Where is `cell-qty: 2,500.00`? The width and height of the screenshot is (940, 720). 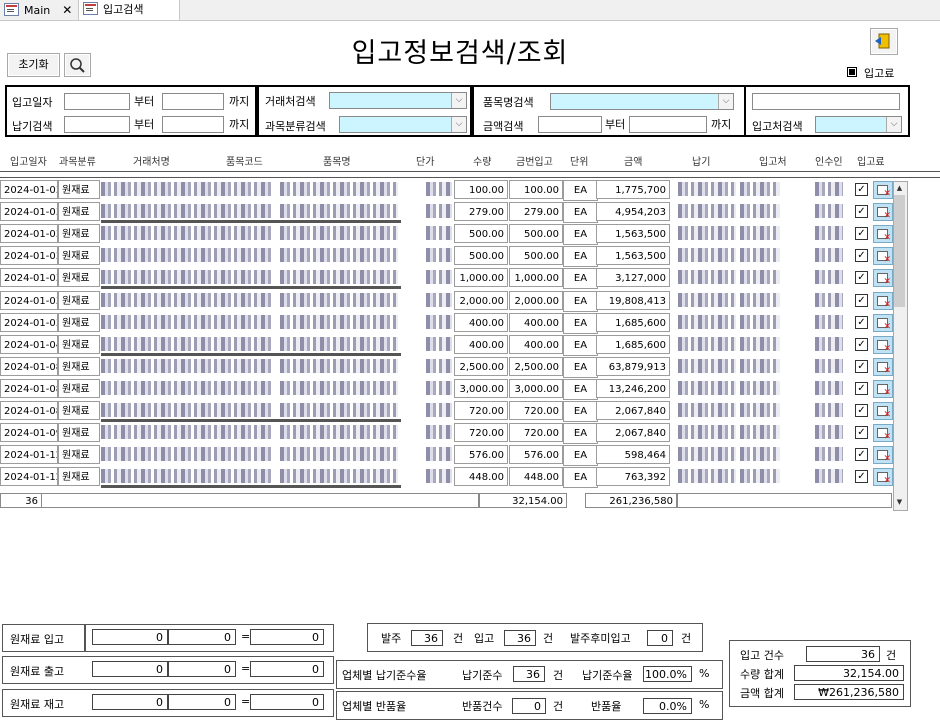 cell-qty: 2,500.00 is located at coordinates (481, 366).